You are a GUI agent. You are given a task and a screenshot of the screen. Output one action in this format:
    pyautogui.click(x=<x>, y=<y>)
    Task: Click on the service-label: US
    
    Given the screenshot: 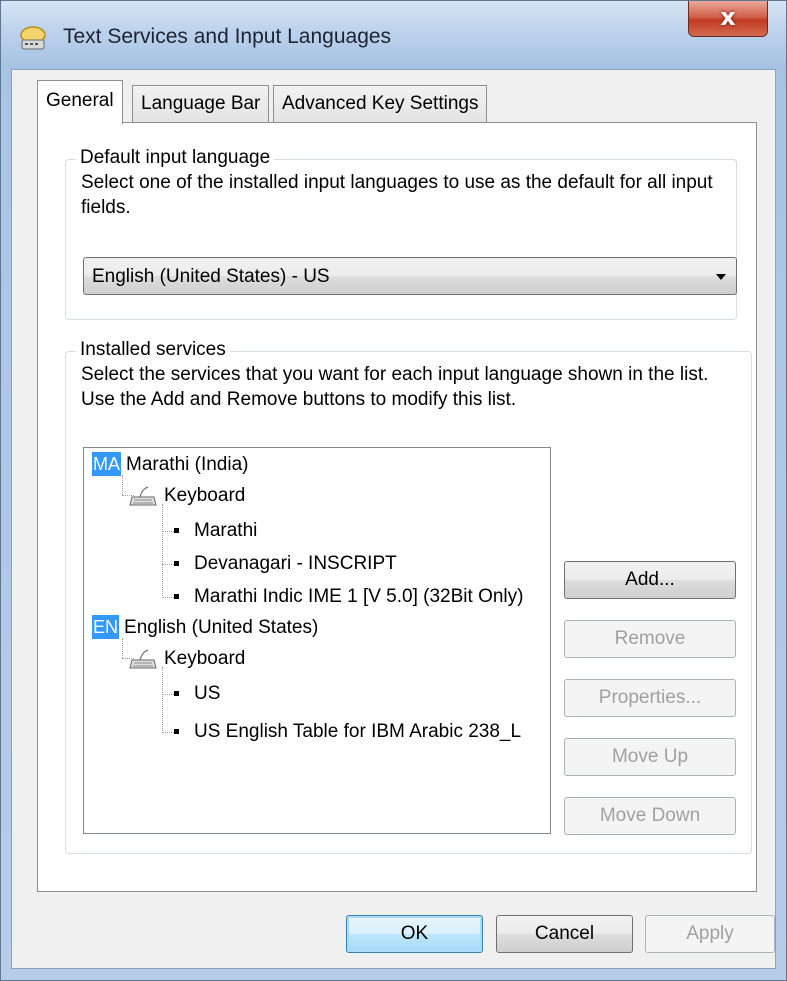 What is the action you would take?
    pyautogui.click(x=207, y=693)
    